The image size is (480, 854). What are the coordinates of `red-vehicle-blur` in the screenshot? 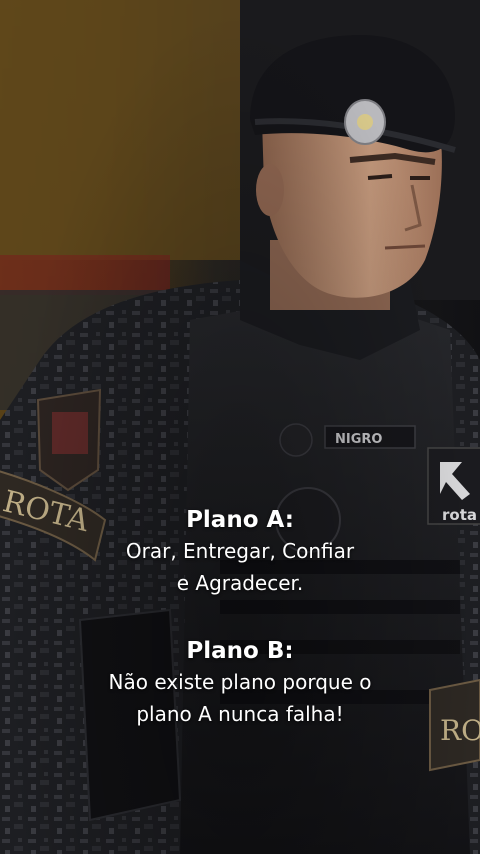 It's located at (85, 275).